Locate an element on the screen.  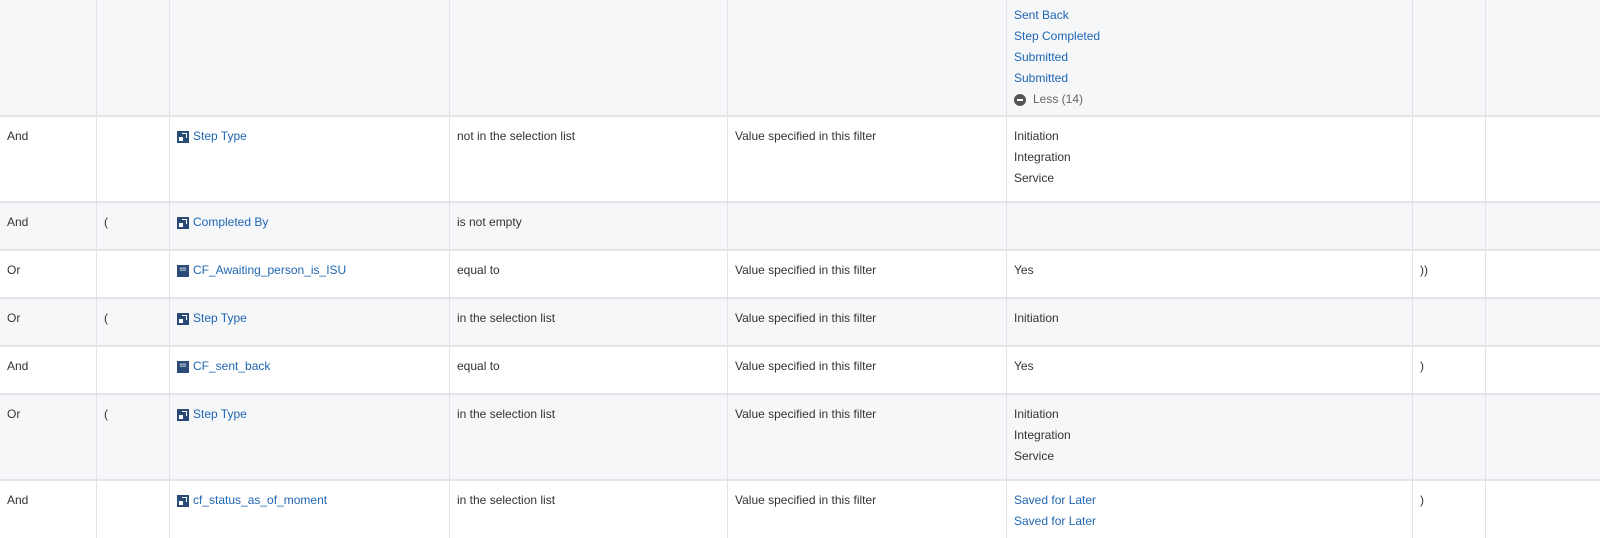
field-cell: CF_Awaiting_person_is_ISU is located at coordinates (310, 274).